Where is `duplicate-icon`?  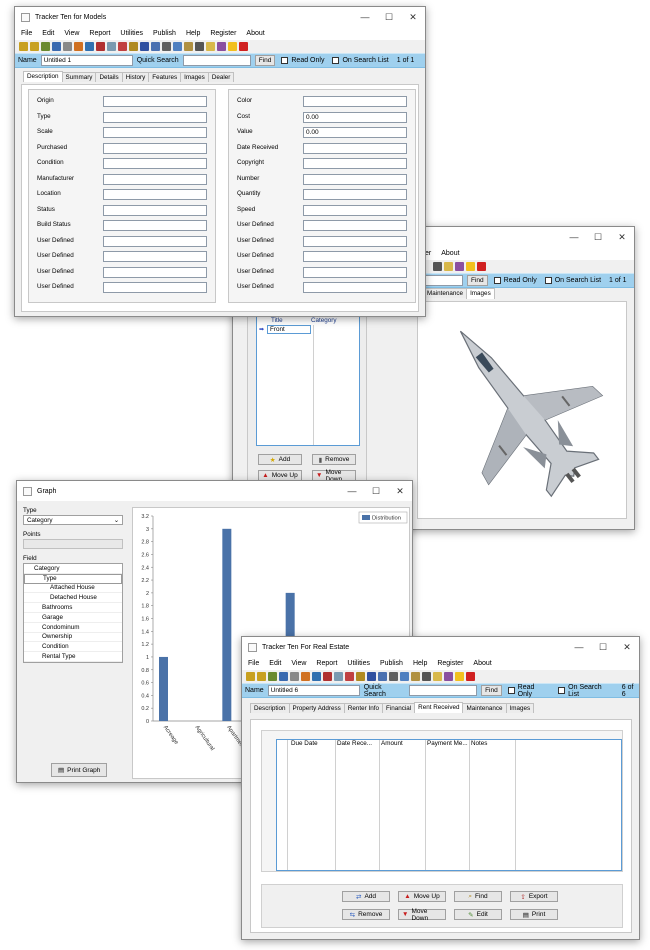
duplicate-icon is located at coordinates (111, 46).